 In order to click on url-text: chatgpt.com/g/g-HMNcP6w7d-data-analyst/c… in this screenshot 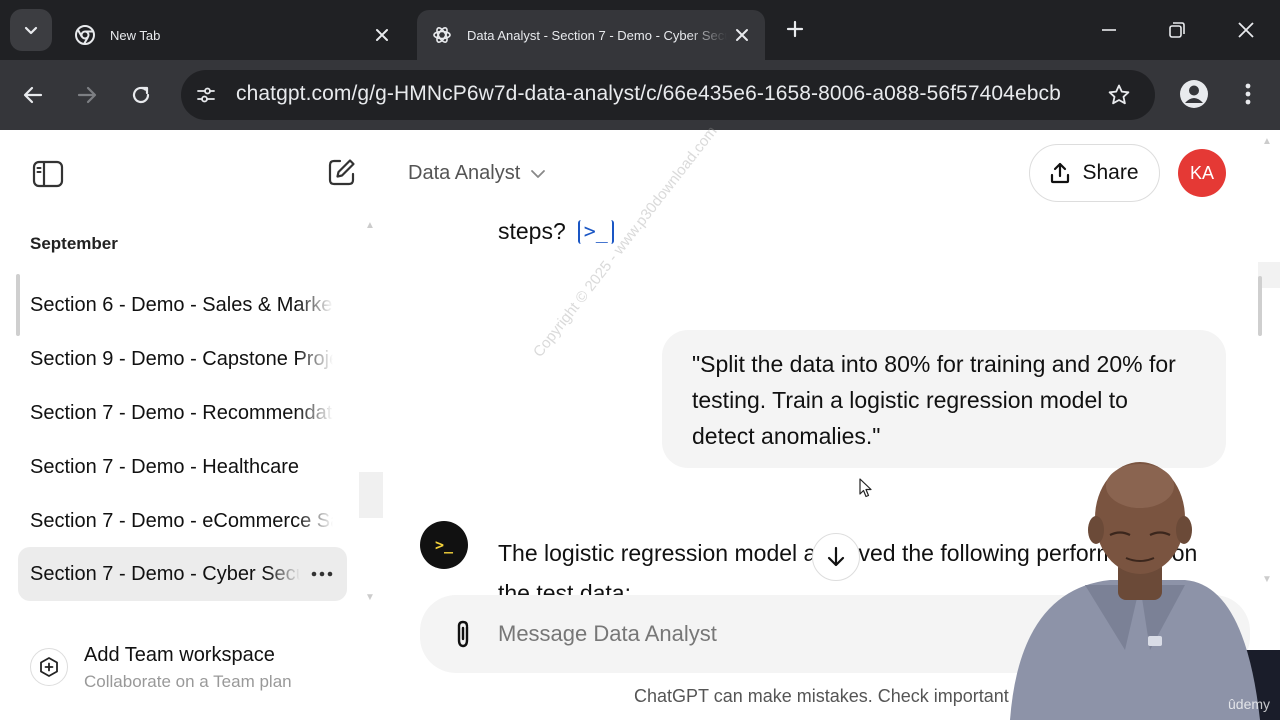, I will do `click(648, 93)`.